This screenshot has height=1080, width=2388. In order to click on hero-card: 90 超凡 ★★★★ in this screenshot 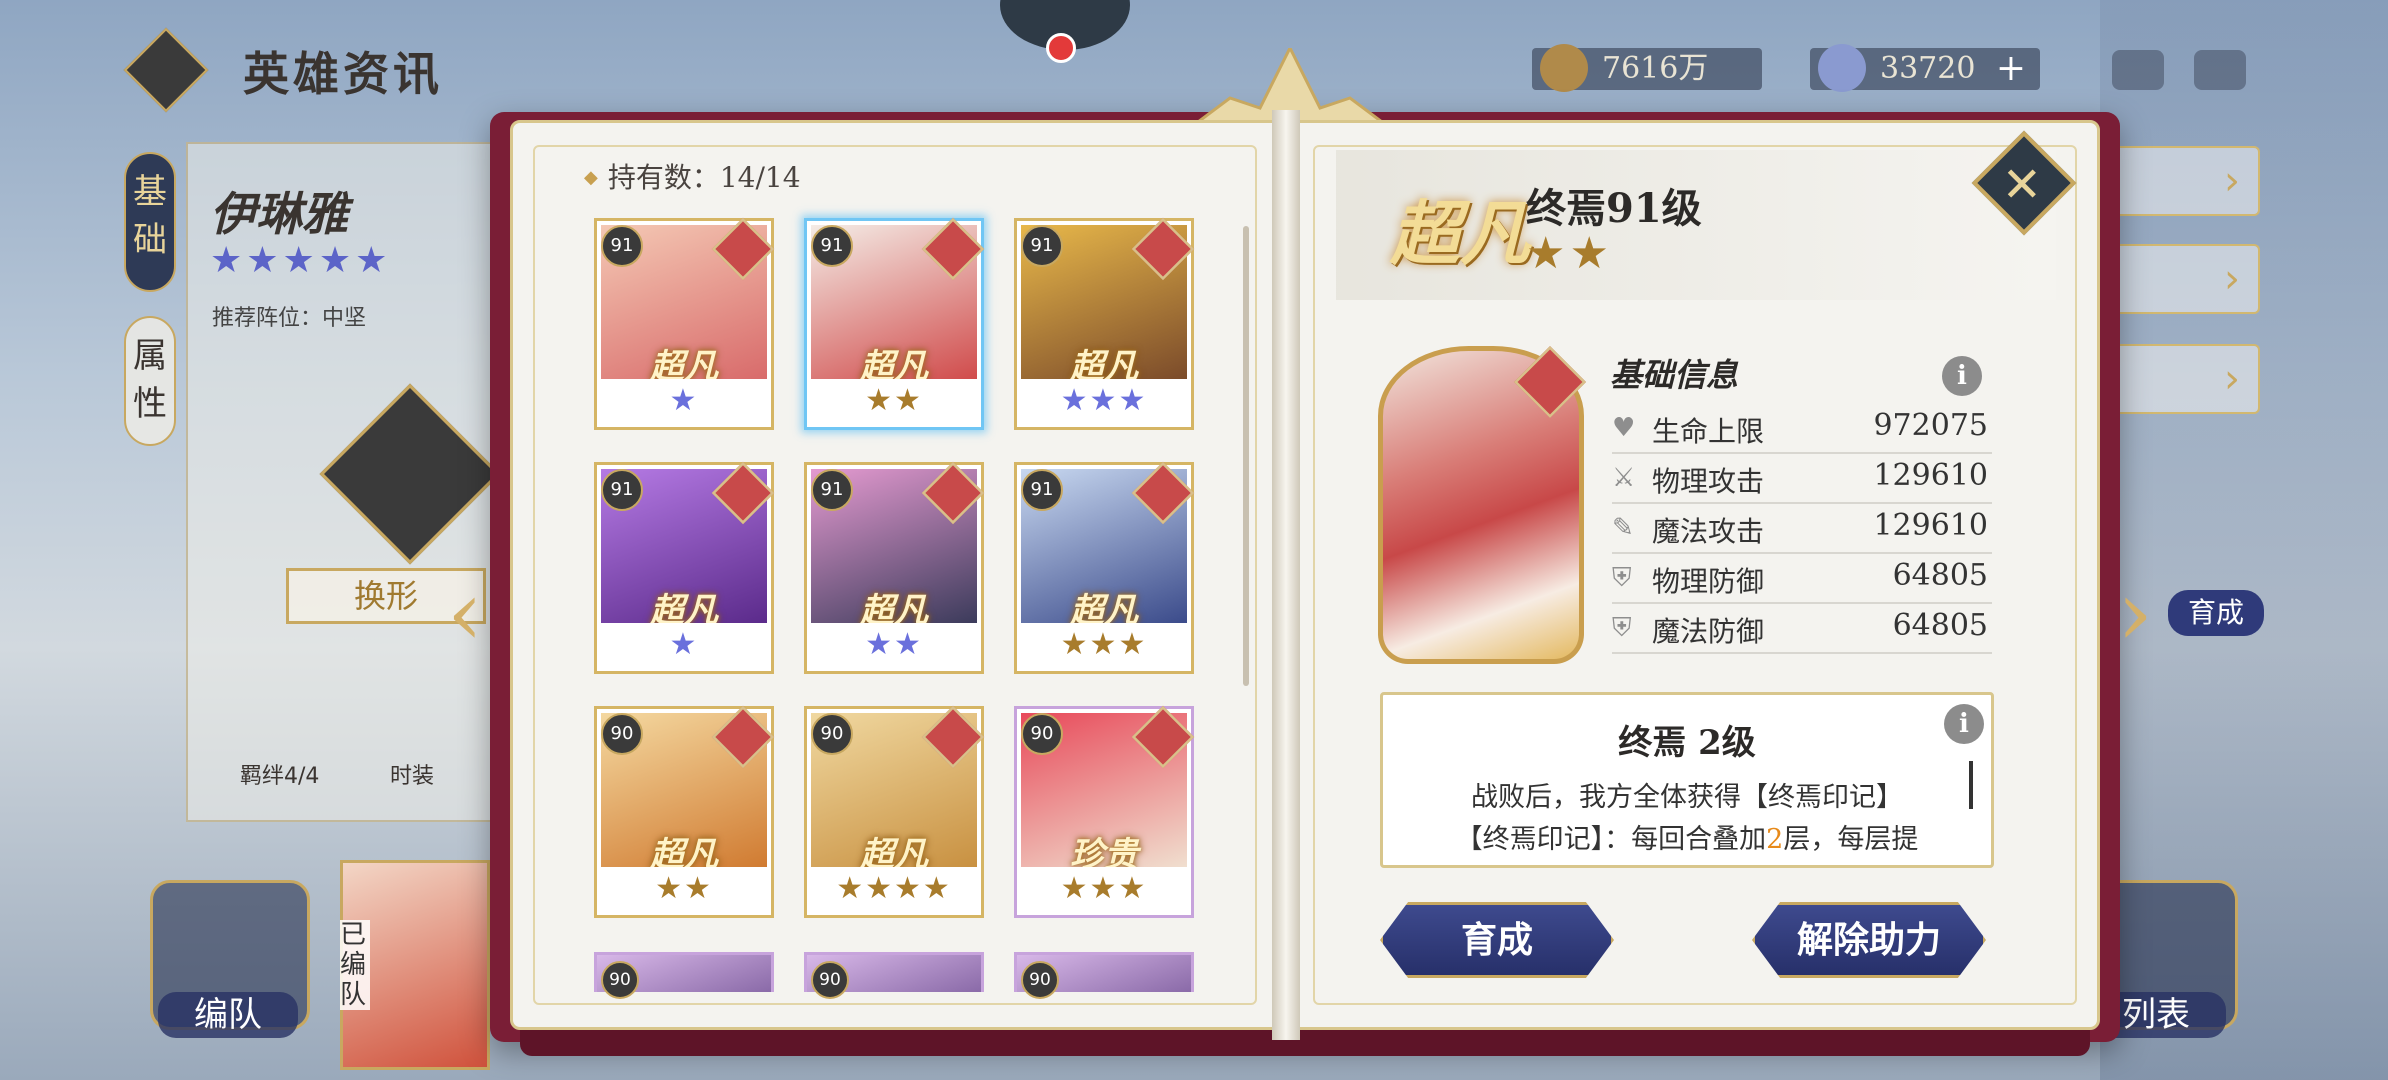, I will do `click(894, 811)`.